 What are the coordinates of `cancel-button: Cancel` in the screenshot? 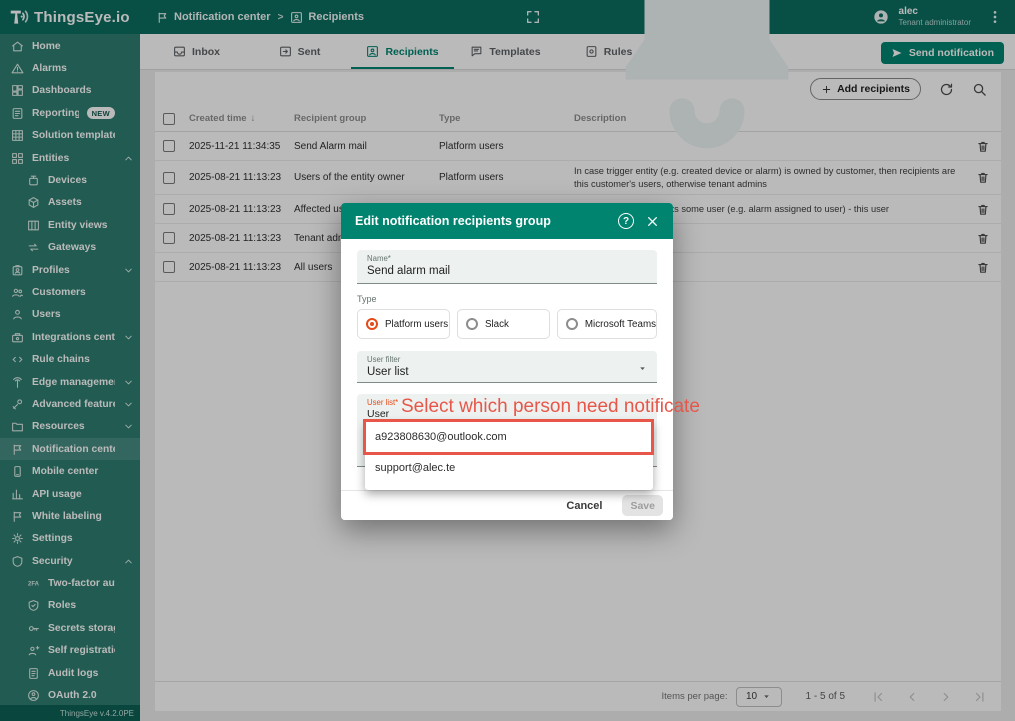 It's located at (584, 506).